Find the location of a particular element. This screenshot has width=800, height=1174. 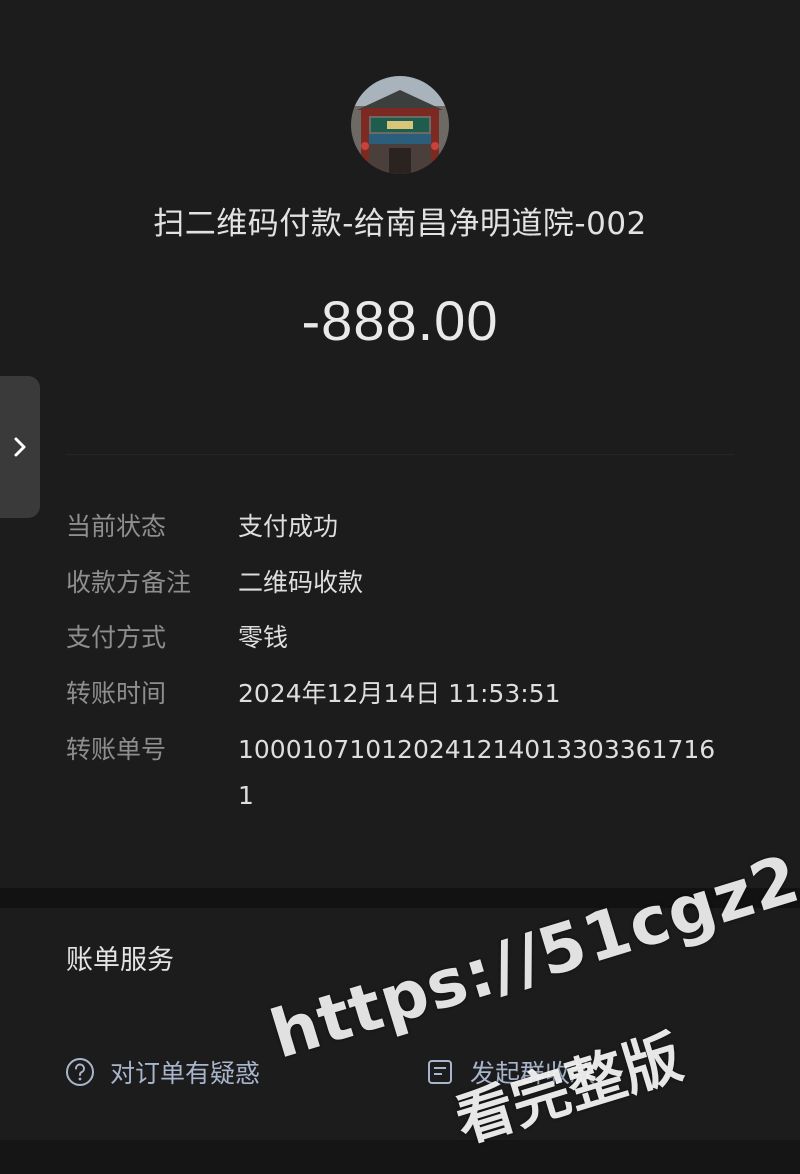

detail-value: 二维码收款 is located at coordinates (301, 582).